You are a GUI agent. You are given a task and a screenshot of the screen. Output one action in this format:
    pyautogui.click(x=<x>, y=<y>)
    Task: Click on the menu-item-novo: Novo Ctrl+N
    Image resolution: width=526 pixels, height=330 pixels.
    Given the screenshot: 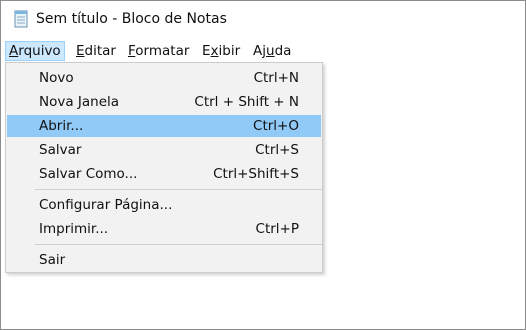 What is the action you would take?
    pyautogui.click(x=164, y=78)
    